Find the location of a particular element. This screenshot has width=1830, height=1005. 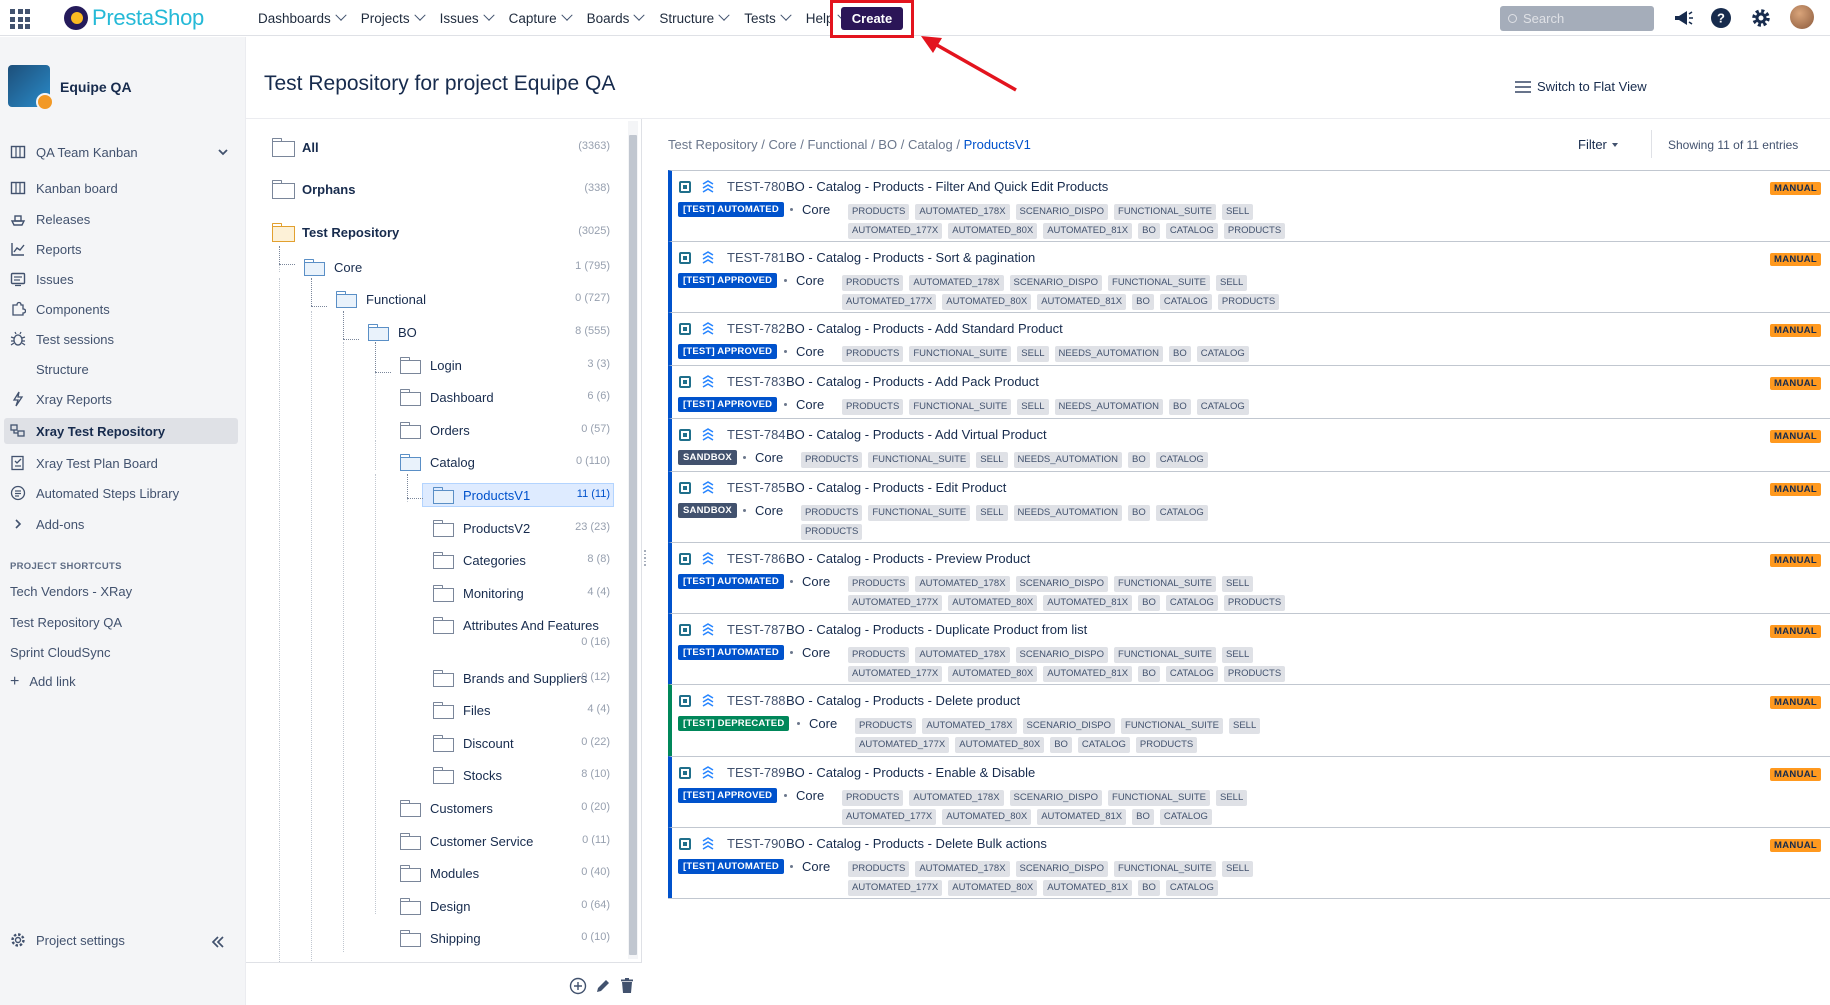

gear-icon is located at coordinates (1761, 18).